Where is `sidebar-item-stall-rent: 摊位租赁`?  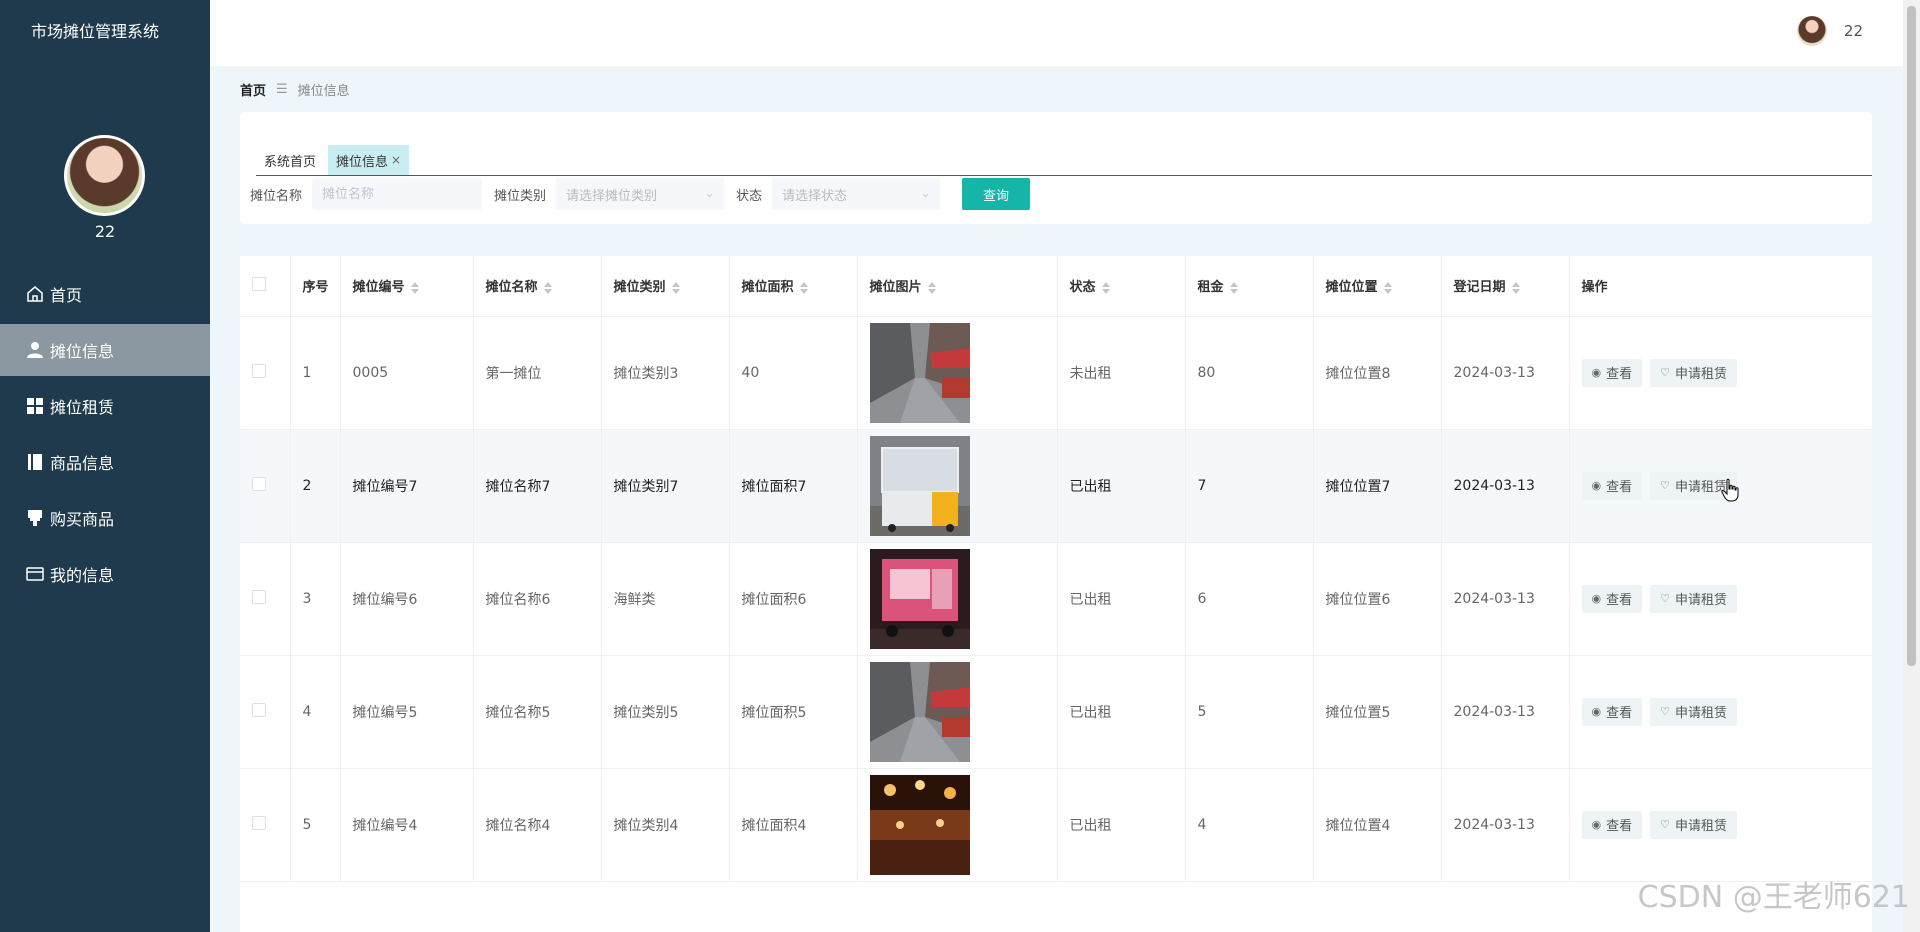 sidebar-item-stall-rent: 摊位租赁 is located at coordinates (105, 406).